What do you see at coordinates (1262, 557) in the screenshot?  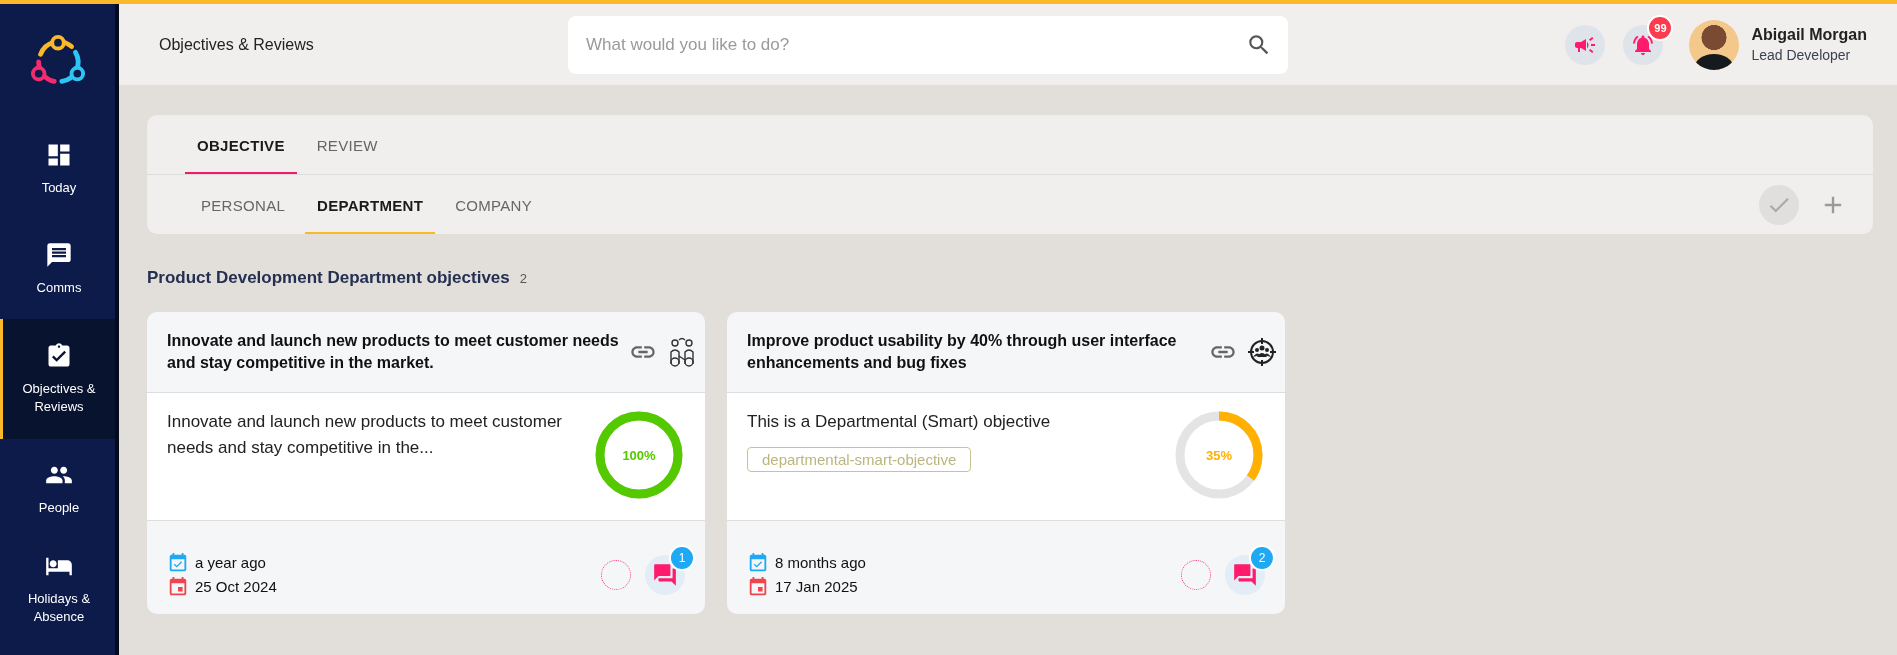 I see `comment-count: 2` at bounding box center [1262, 557].